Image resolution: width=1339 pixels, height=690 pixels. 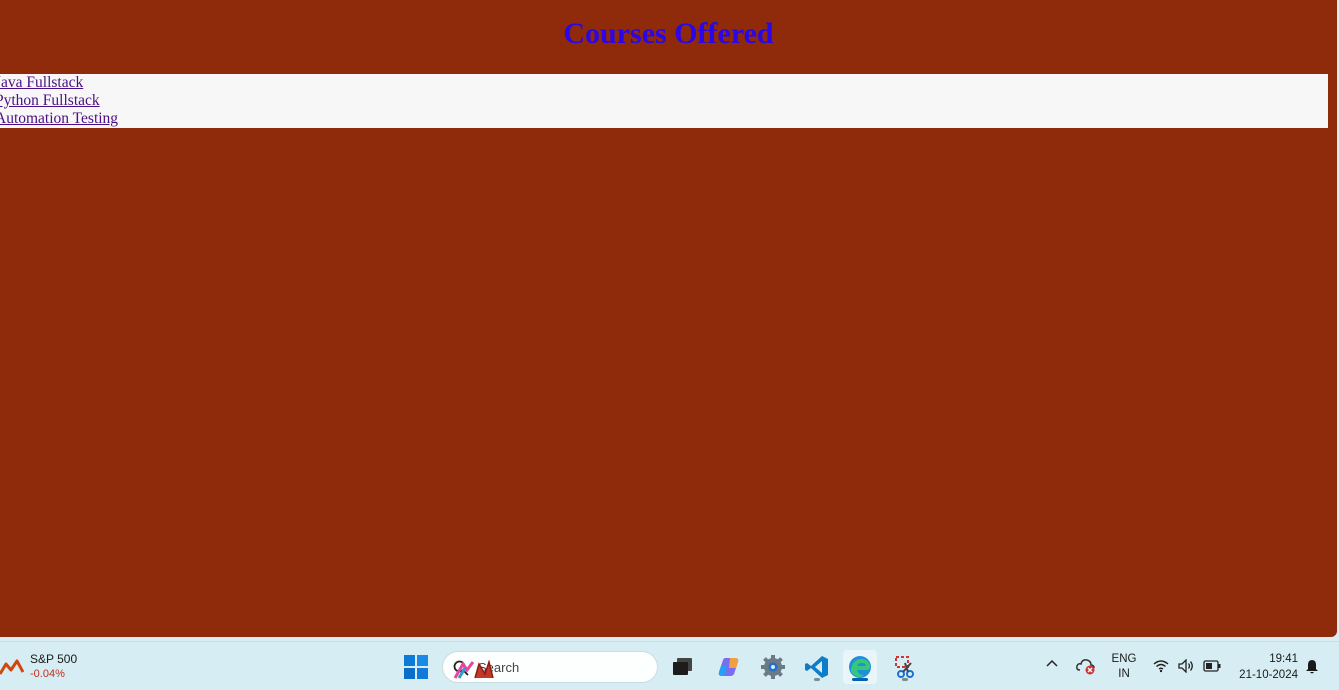 I want to click on clock-time: 19:41, so click(x=1283, y=659).